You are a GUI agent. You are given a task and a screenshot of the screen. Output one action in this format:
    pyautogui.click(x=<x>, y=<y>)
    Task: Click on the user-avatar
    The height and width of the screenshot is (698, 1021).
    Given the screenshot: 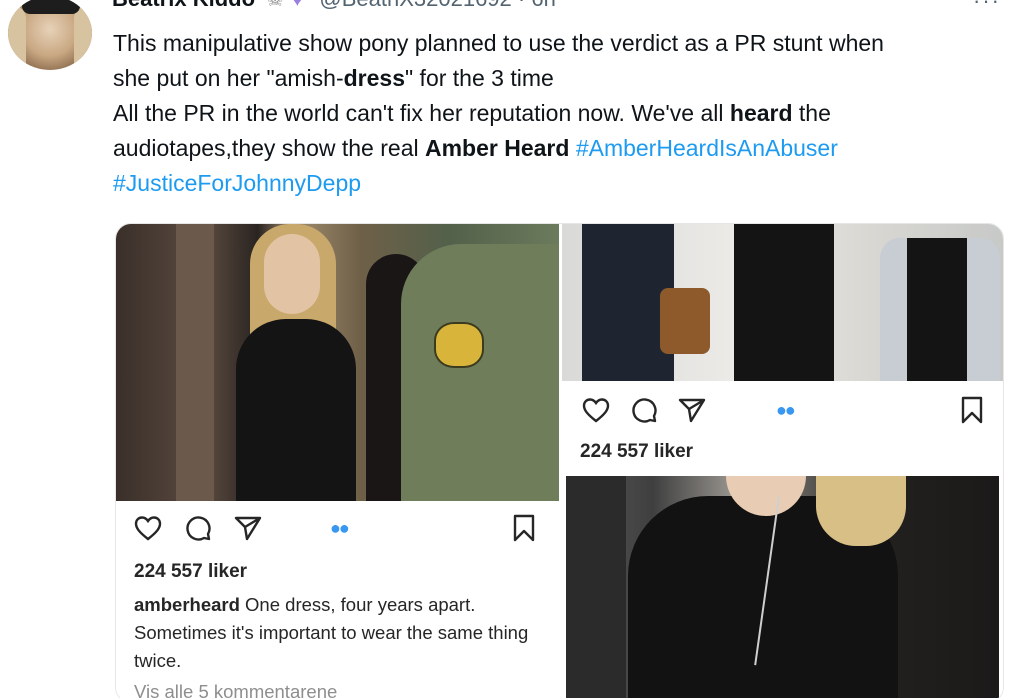 What is the action you would take?
    pyautogui.click(x=50, y=35)
    